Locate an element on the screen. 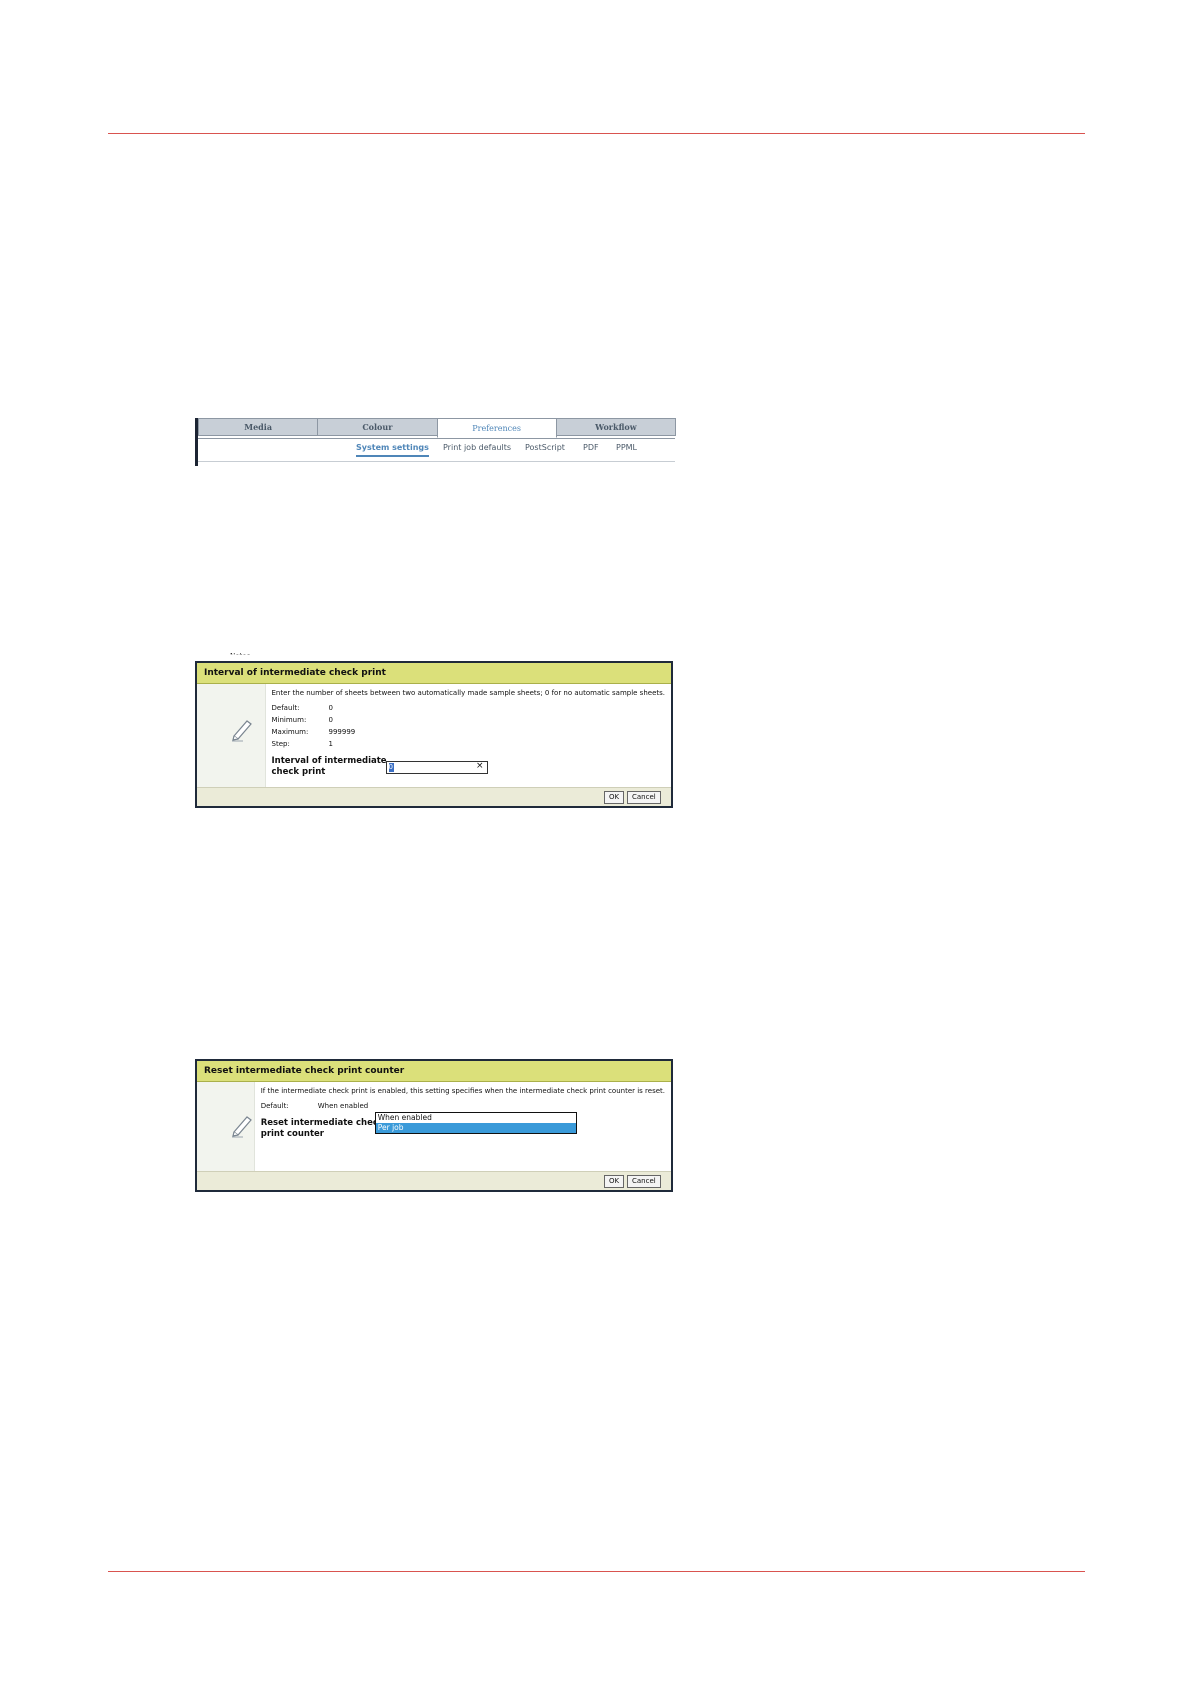 Image resolution: width=1191 pixels, height=1684 pixels. tab-workflow: Workflow is located at coordinates (615, 427).